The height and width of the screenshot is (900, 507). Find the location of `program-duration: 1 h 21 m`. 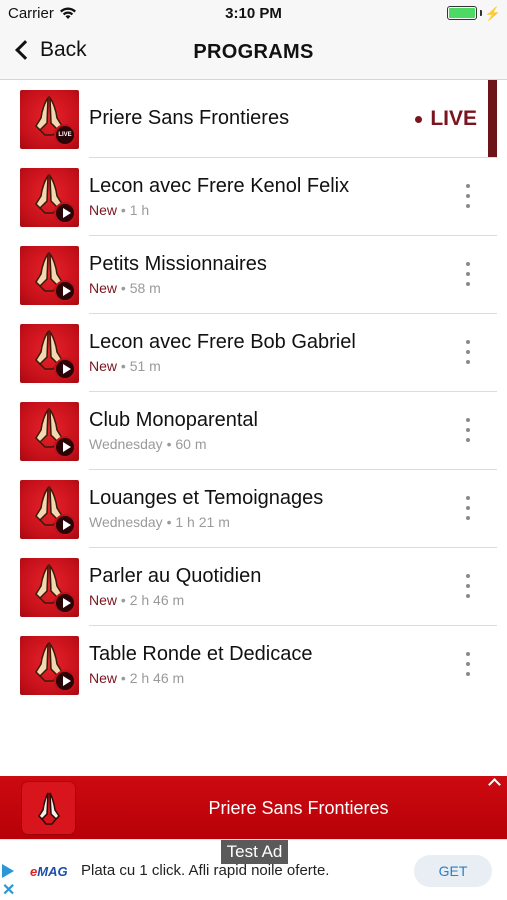

program-duration: 1 h 21 m is located at coordinates (202, 522).